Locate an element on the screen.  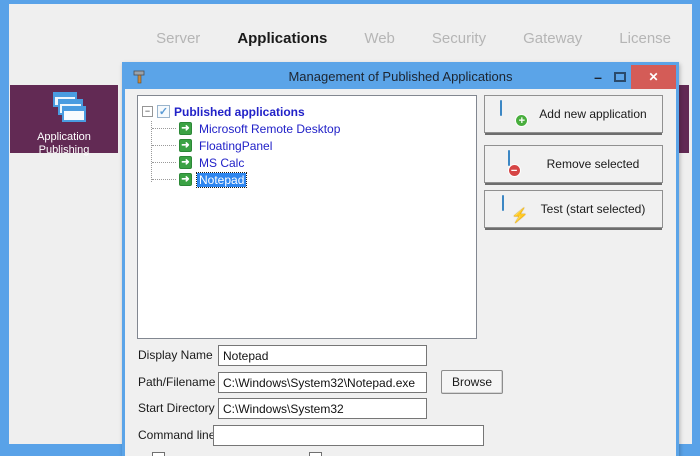
tab-web: Web is located at coordinates (379, 38).